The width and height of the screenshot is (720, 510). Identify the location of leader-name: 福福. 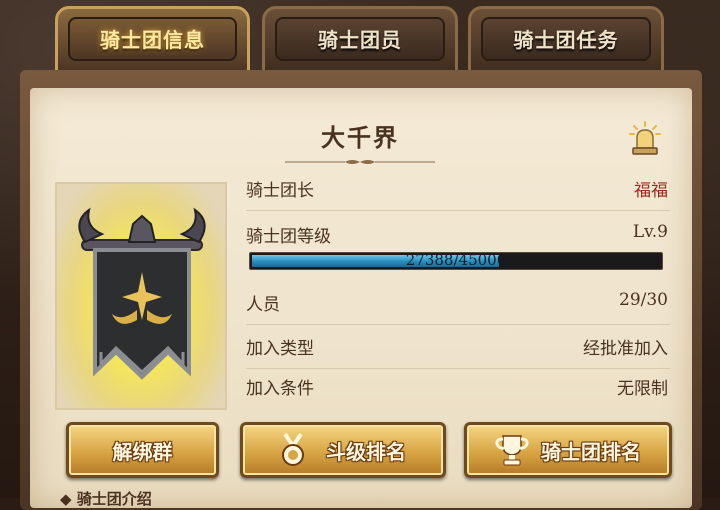
(651, 188).